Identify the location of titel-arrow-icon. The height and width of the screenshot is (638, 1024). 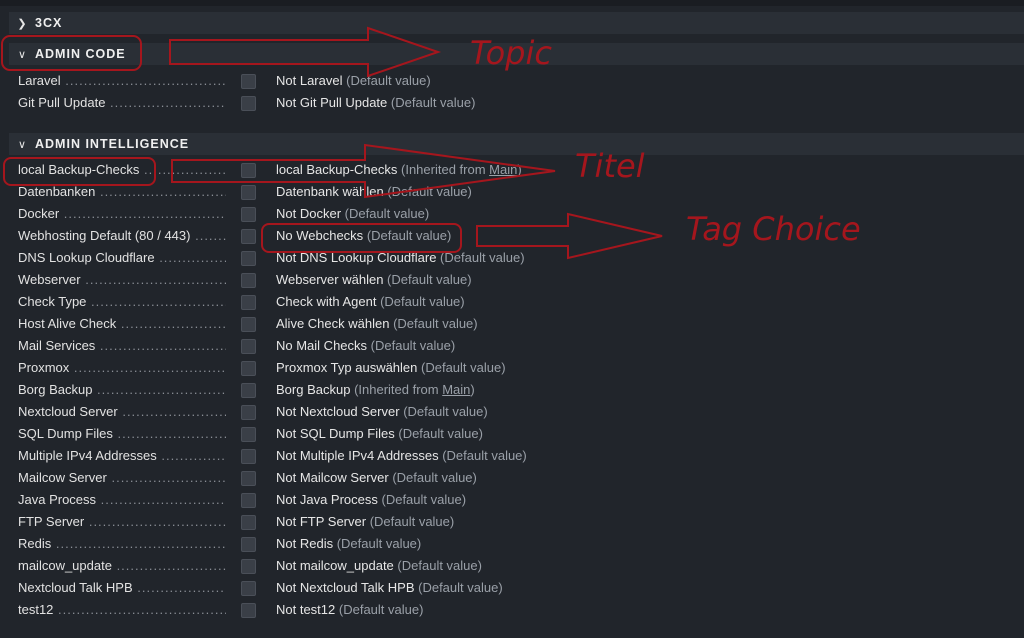
(363, 171).